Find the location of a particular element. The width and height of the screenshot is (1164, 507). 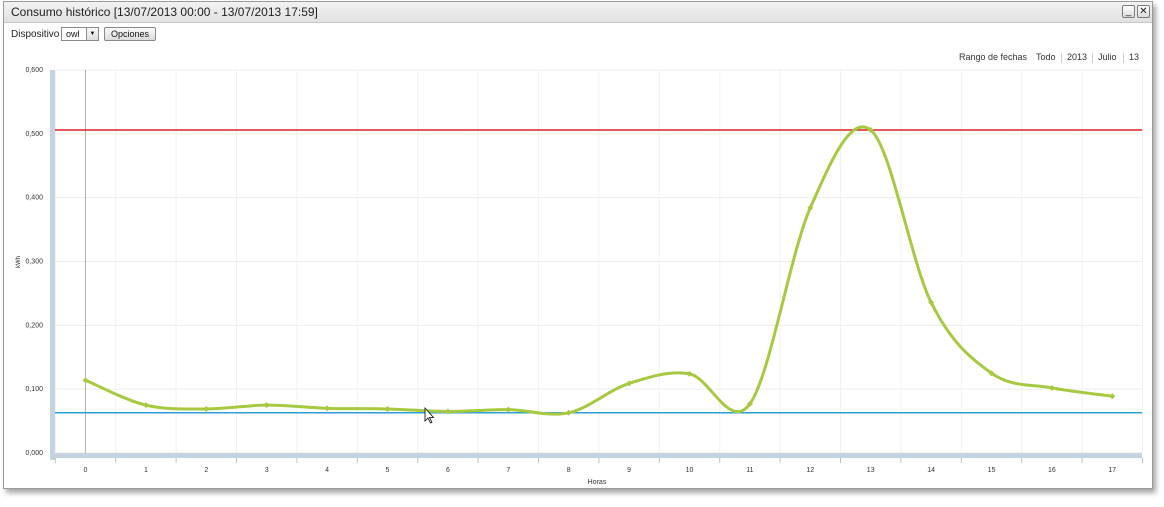

x-tick-label: 16 is located at coordinates (1052, 470).